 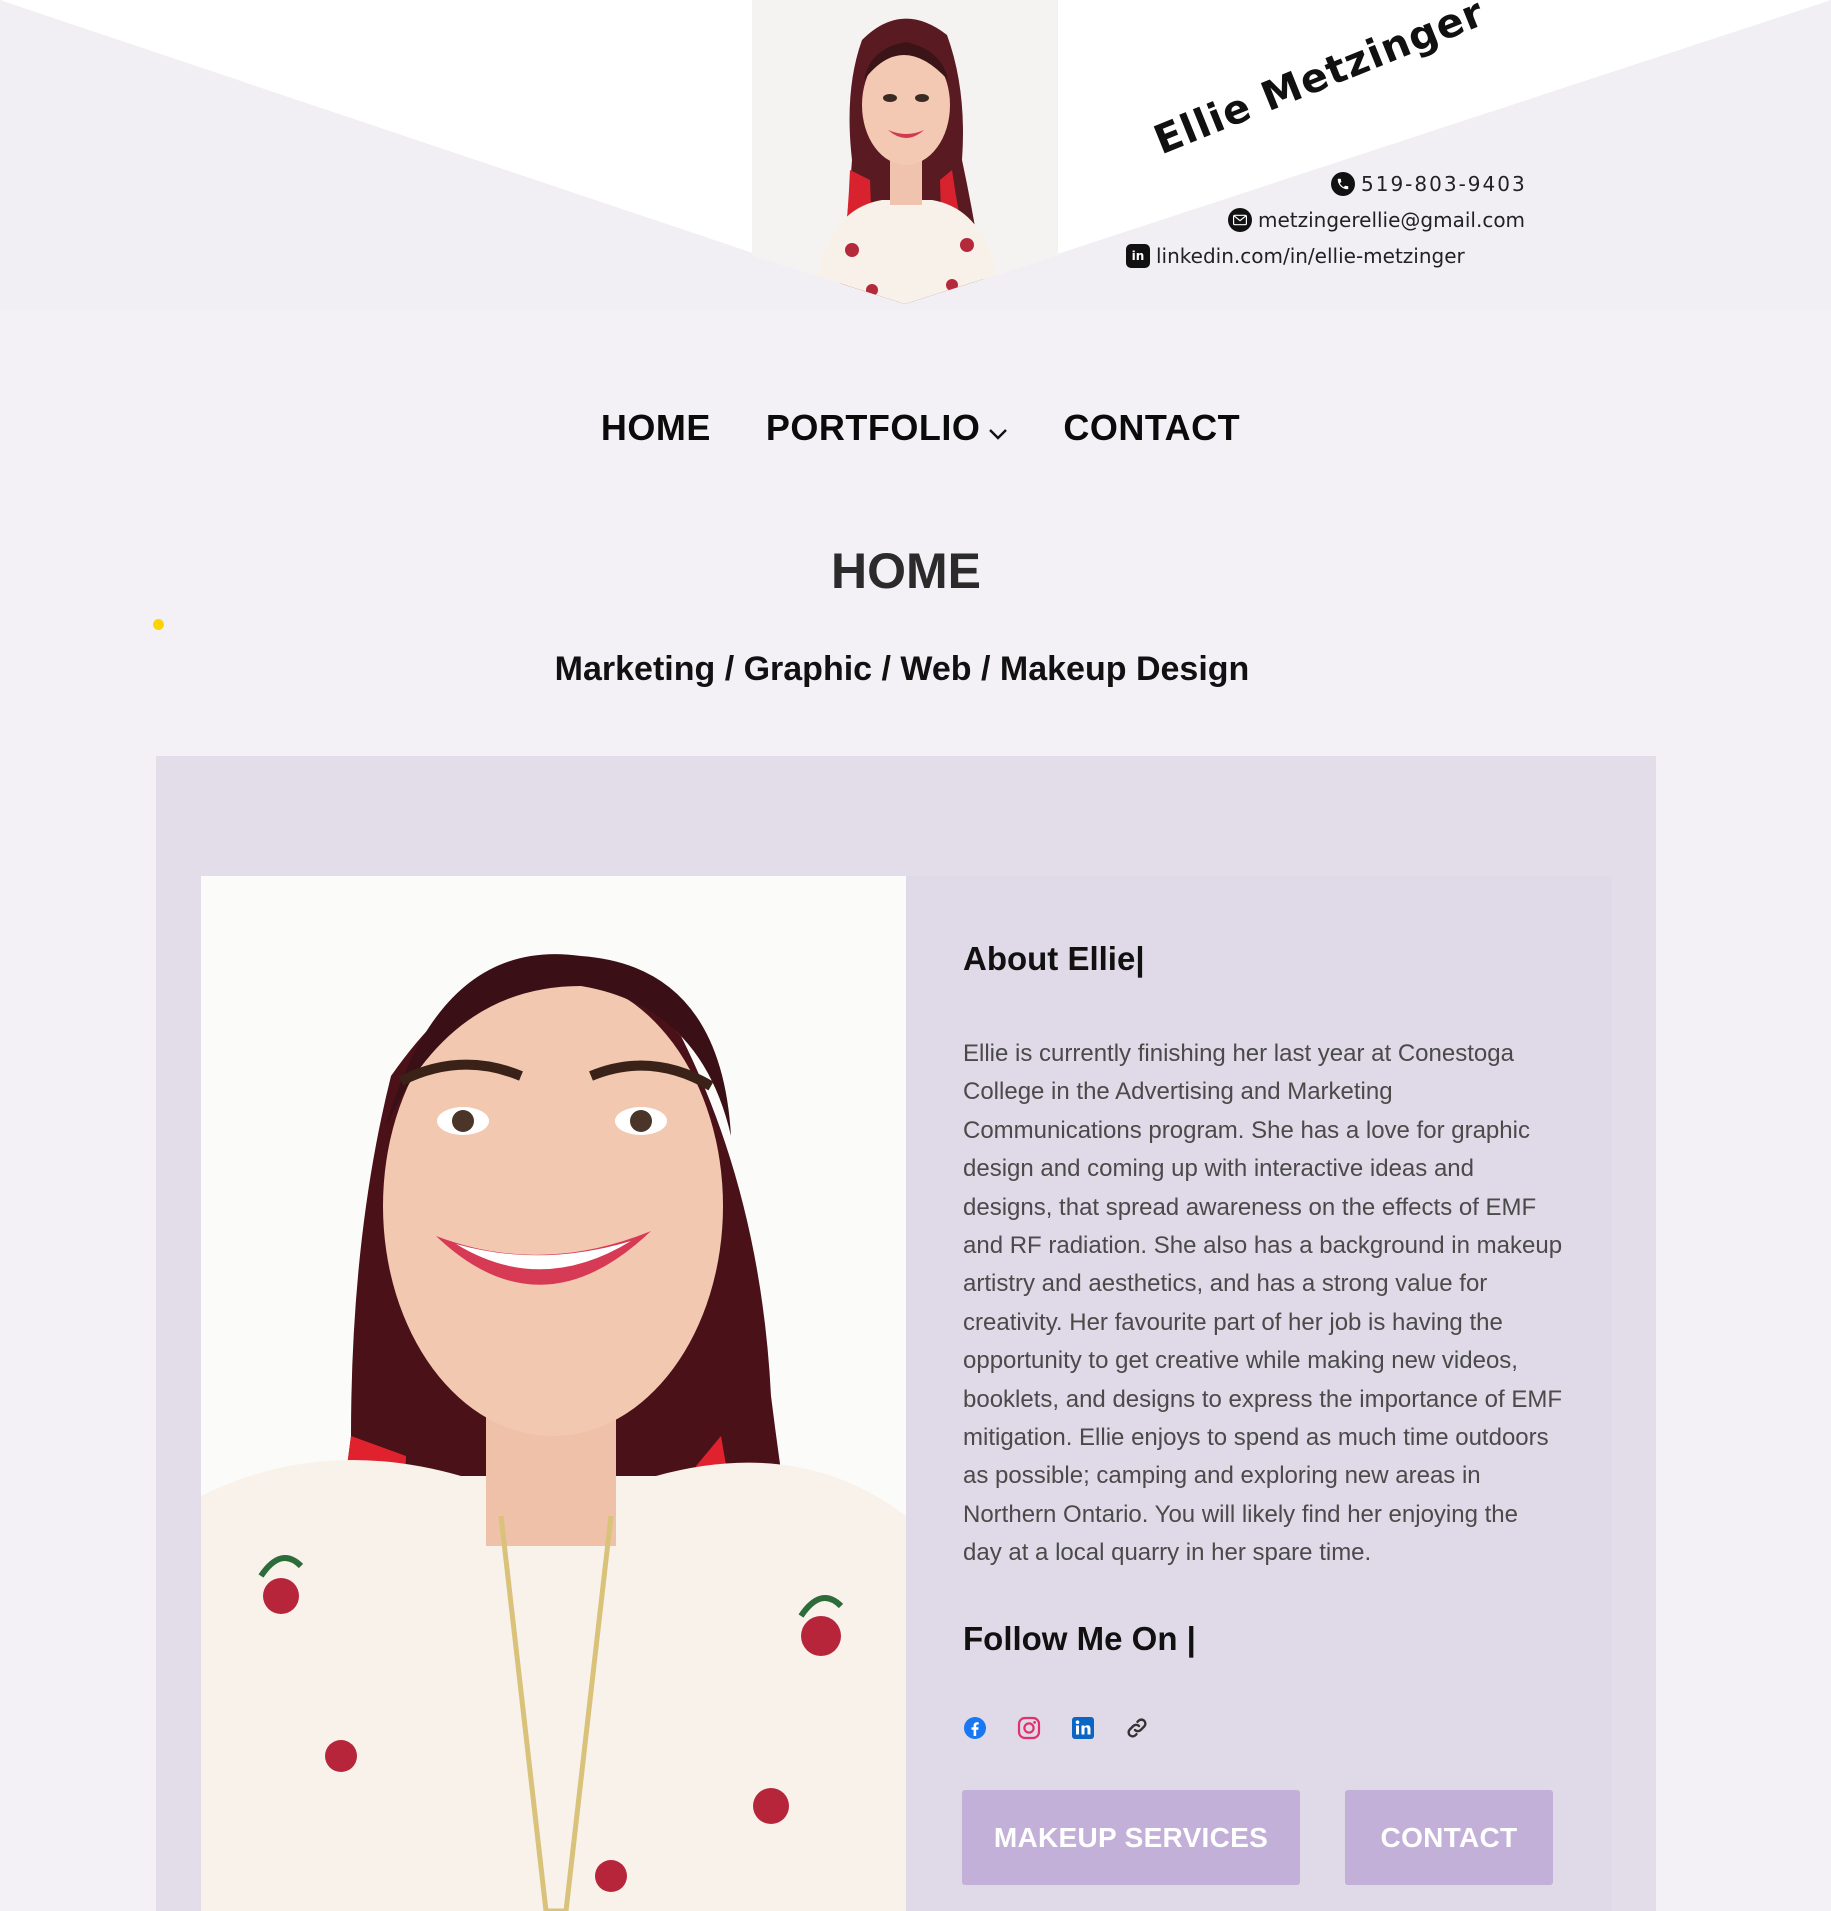 I want to click on page-title: HOME, so click(x=906, y=571).